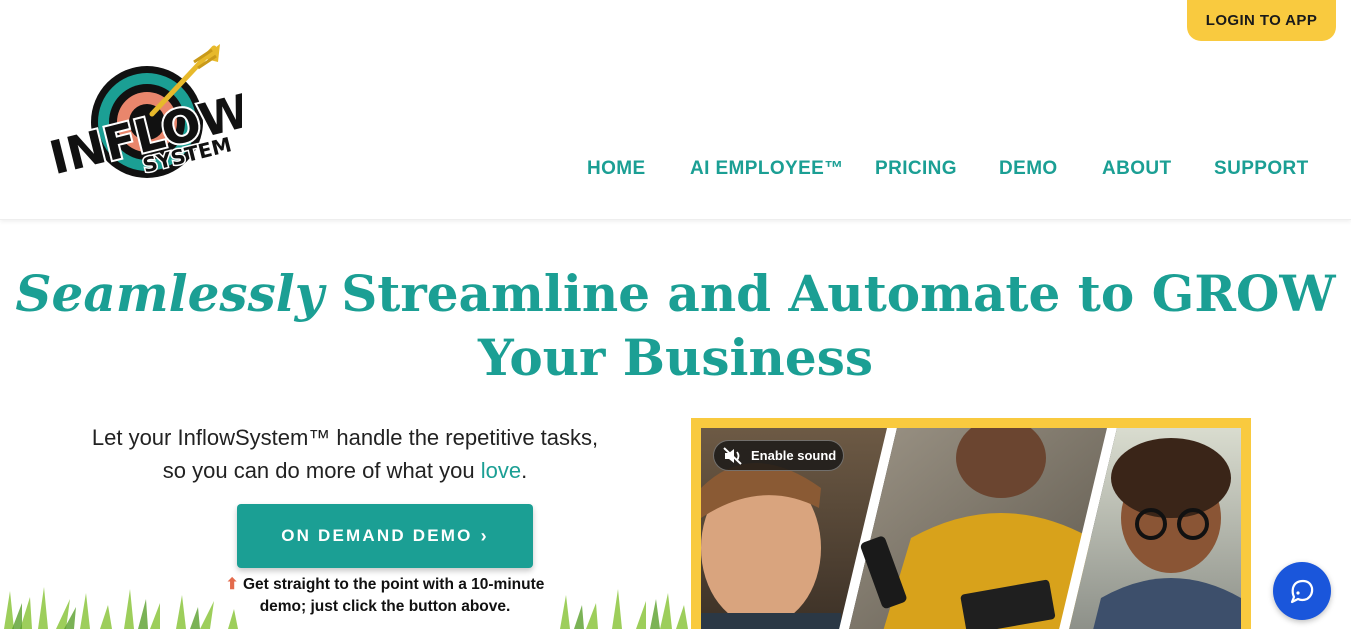 The height and width of the screenshot is (629, 1351). I want to click on login-to-app-button: LOGIN TO APP, so click(1261, 20).